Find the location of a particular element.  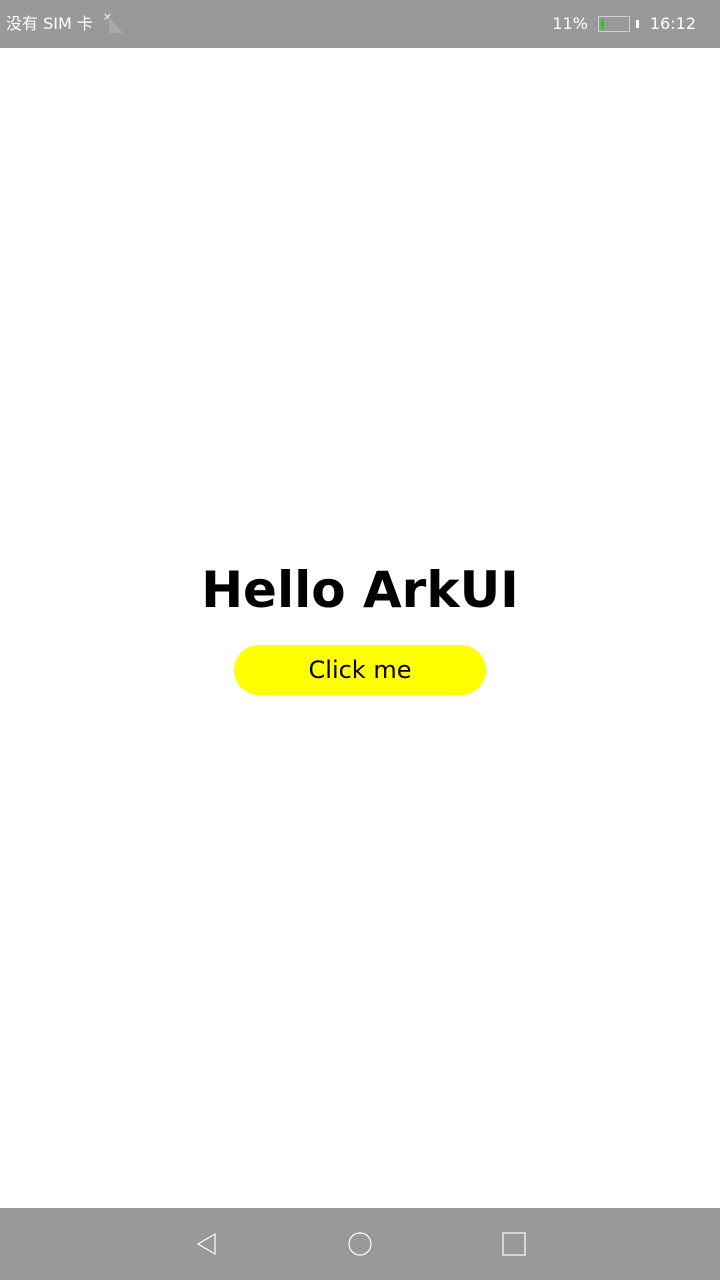

page-title: Hello ArkUI is located at coordinates (360, 590).